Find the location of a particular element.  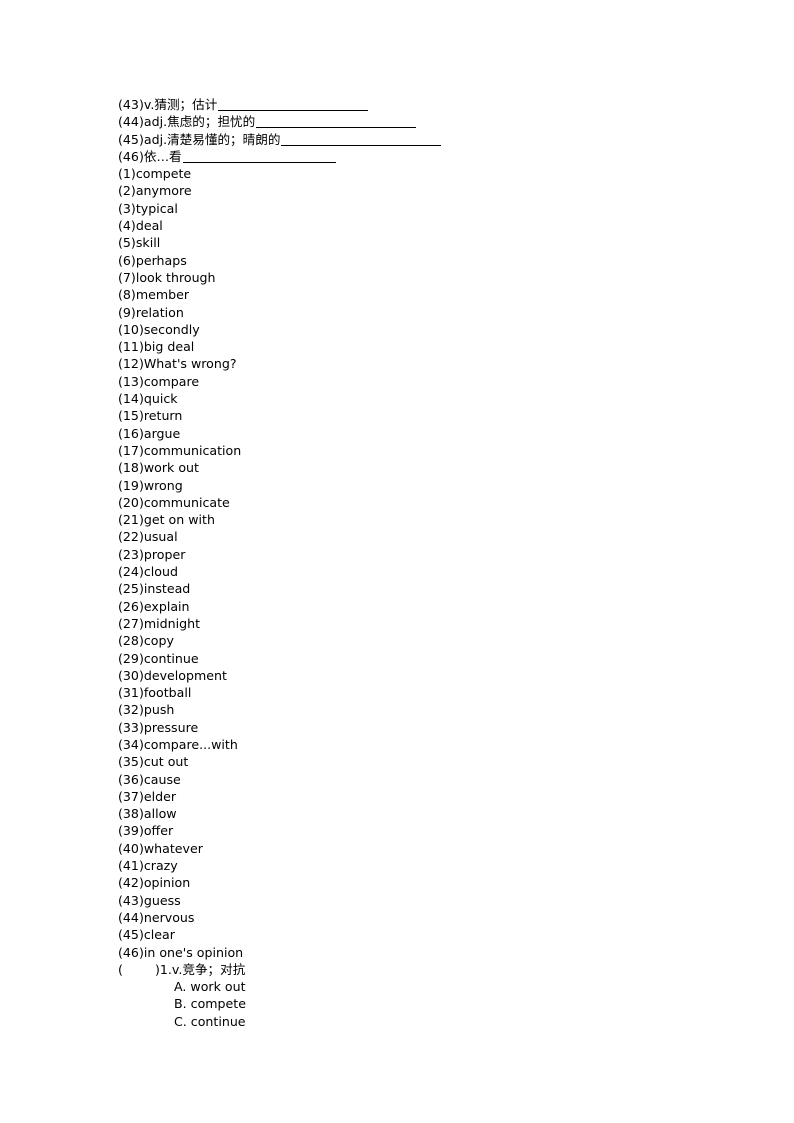

fill-in-blank-number: (46) is located at coordinates (131, 156).